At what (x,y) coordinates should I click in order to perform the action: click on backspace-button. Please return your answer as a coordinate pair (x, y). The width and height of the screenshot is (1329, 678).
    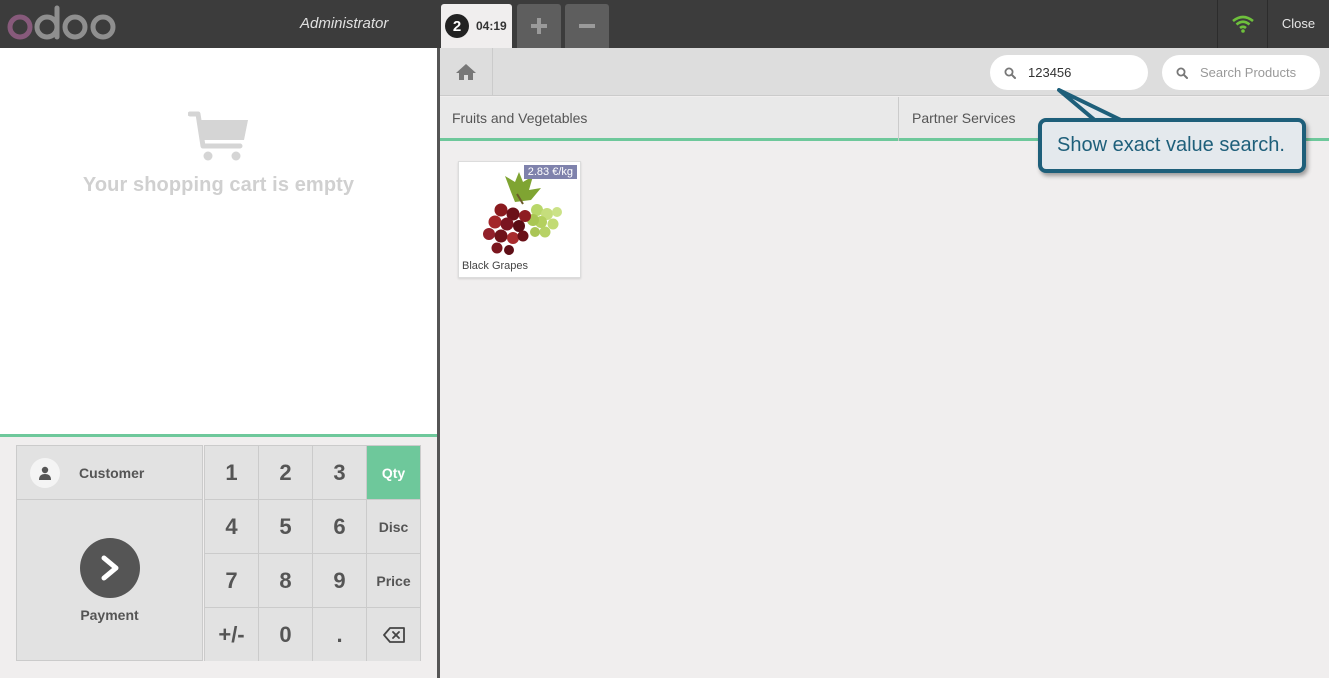
    Looking at the image, I should click on (393, 634).